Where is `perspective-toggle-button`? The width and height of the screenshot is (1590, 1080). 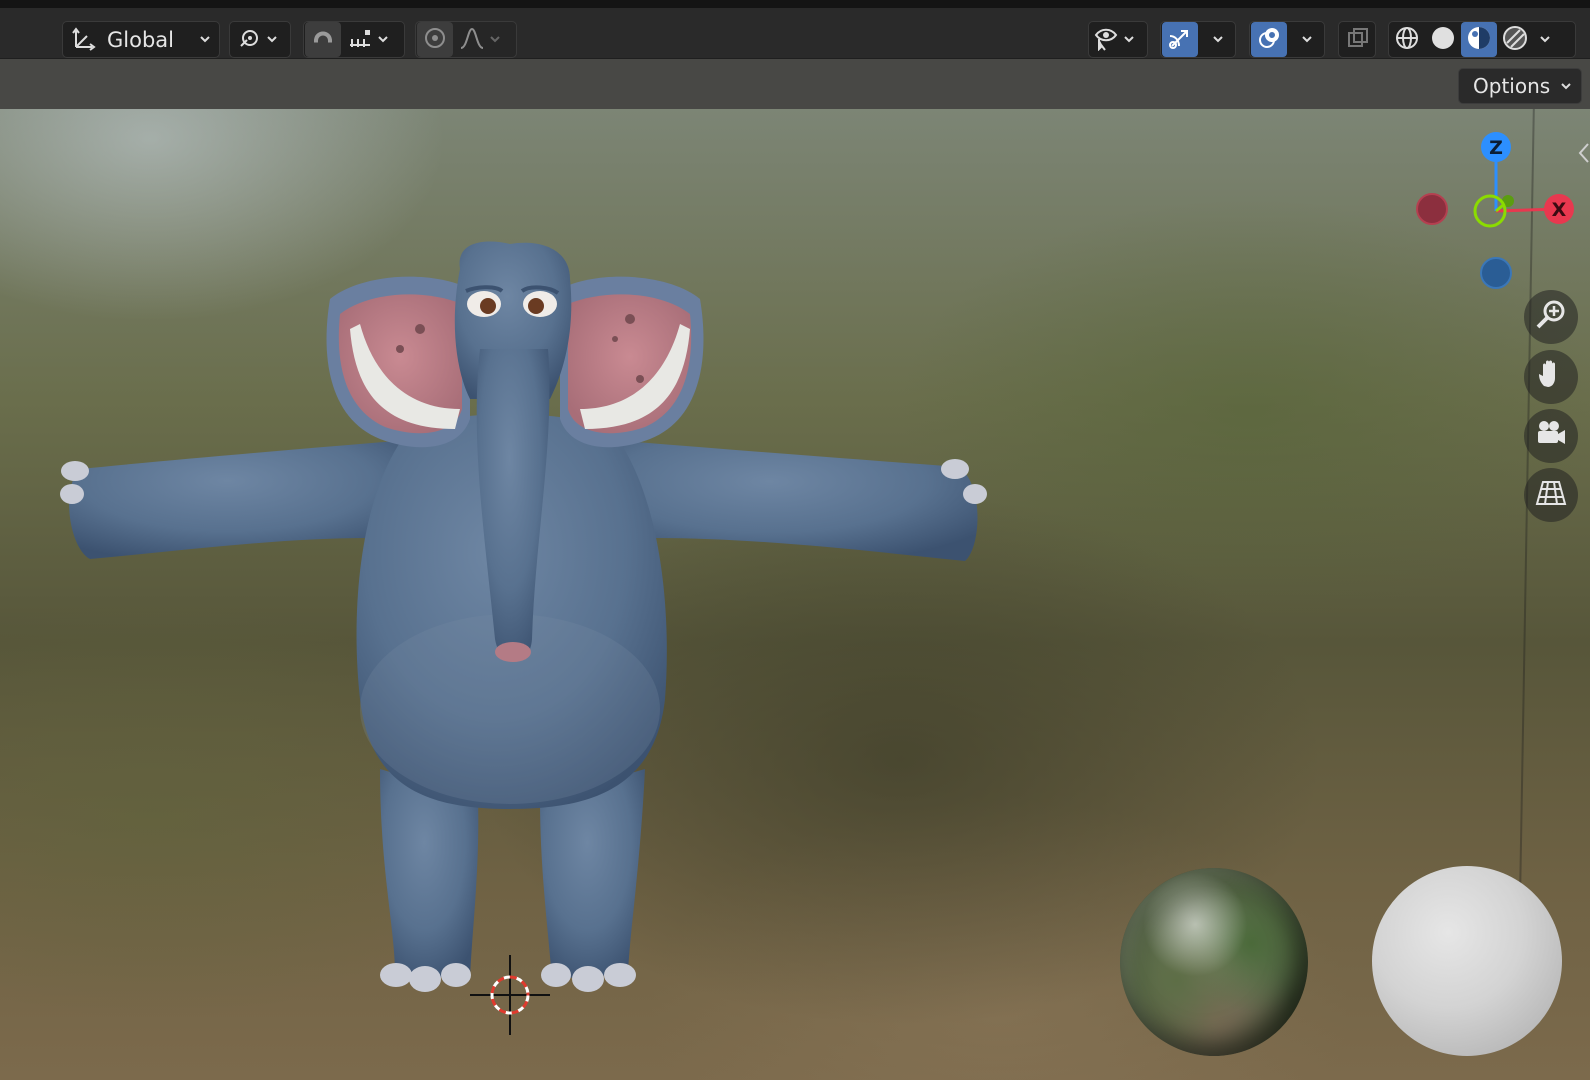 perspective-toggle-button is located at coordinates (1551, 495).